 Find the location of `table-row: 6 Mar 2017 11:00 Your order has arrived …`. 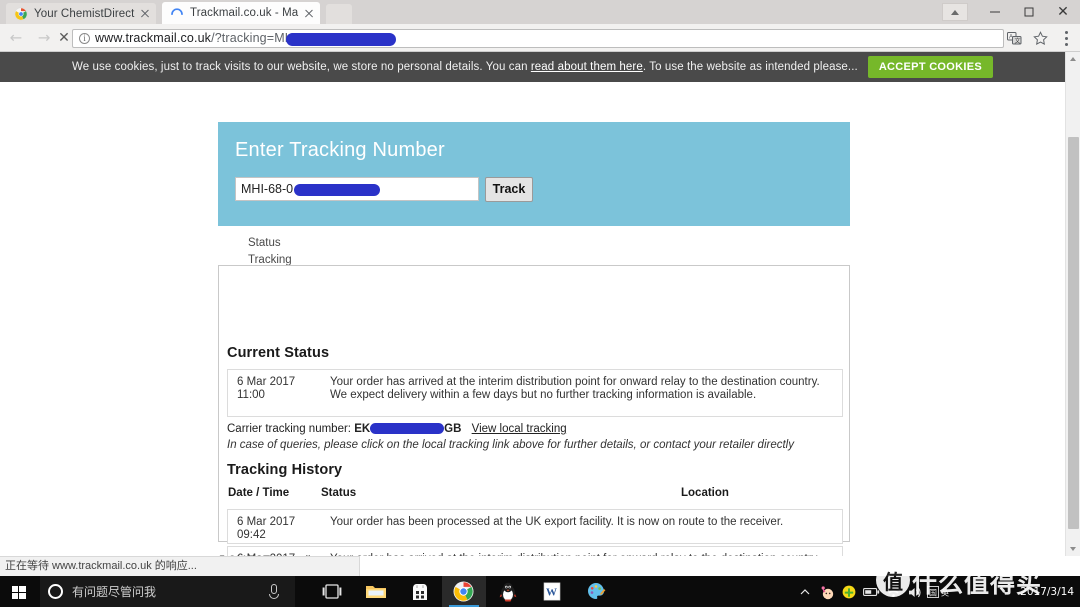

table-row: 6 Mar 2017 11:00 Your order has arrived … is located at coordinates (535, 551).